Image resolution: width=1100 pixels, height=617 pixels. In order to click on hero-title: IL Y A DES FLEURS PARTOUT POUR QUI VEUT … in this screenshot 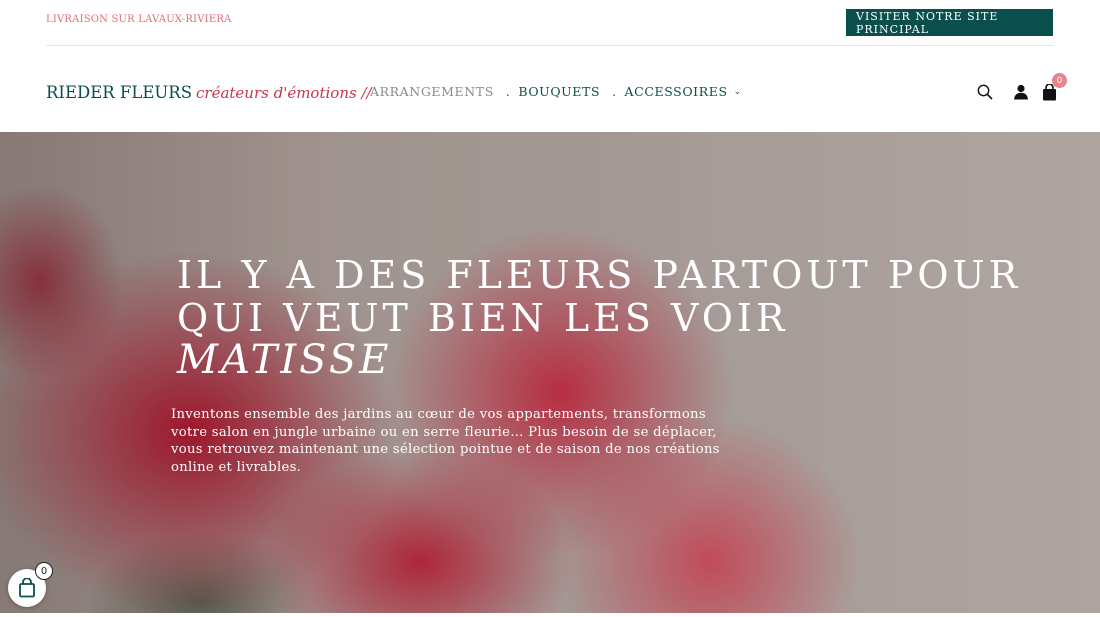, I will do `click(599, 296)`.